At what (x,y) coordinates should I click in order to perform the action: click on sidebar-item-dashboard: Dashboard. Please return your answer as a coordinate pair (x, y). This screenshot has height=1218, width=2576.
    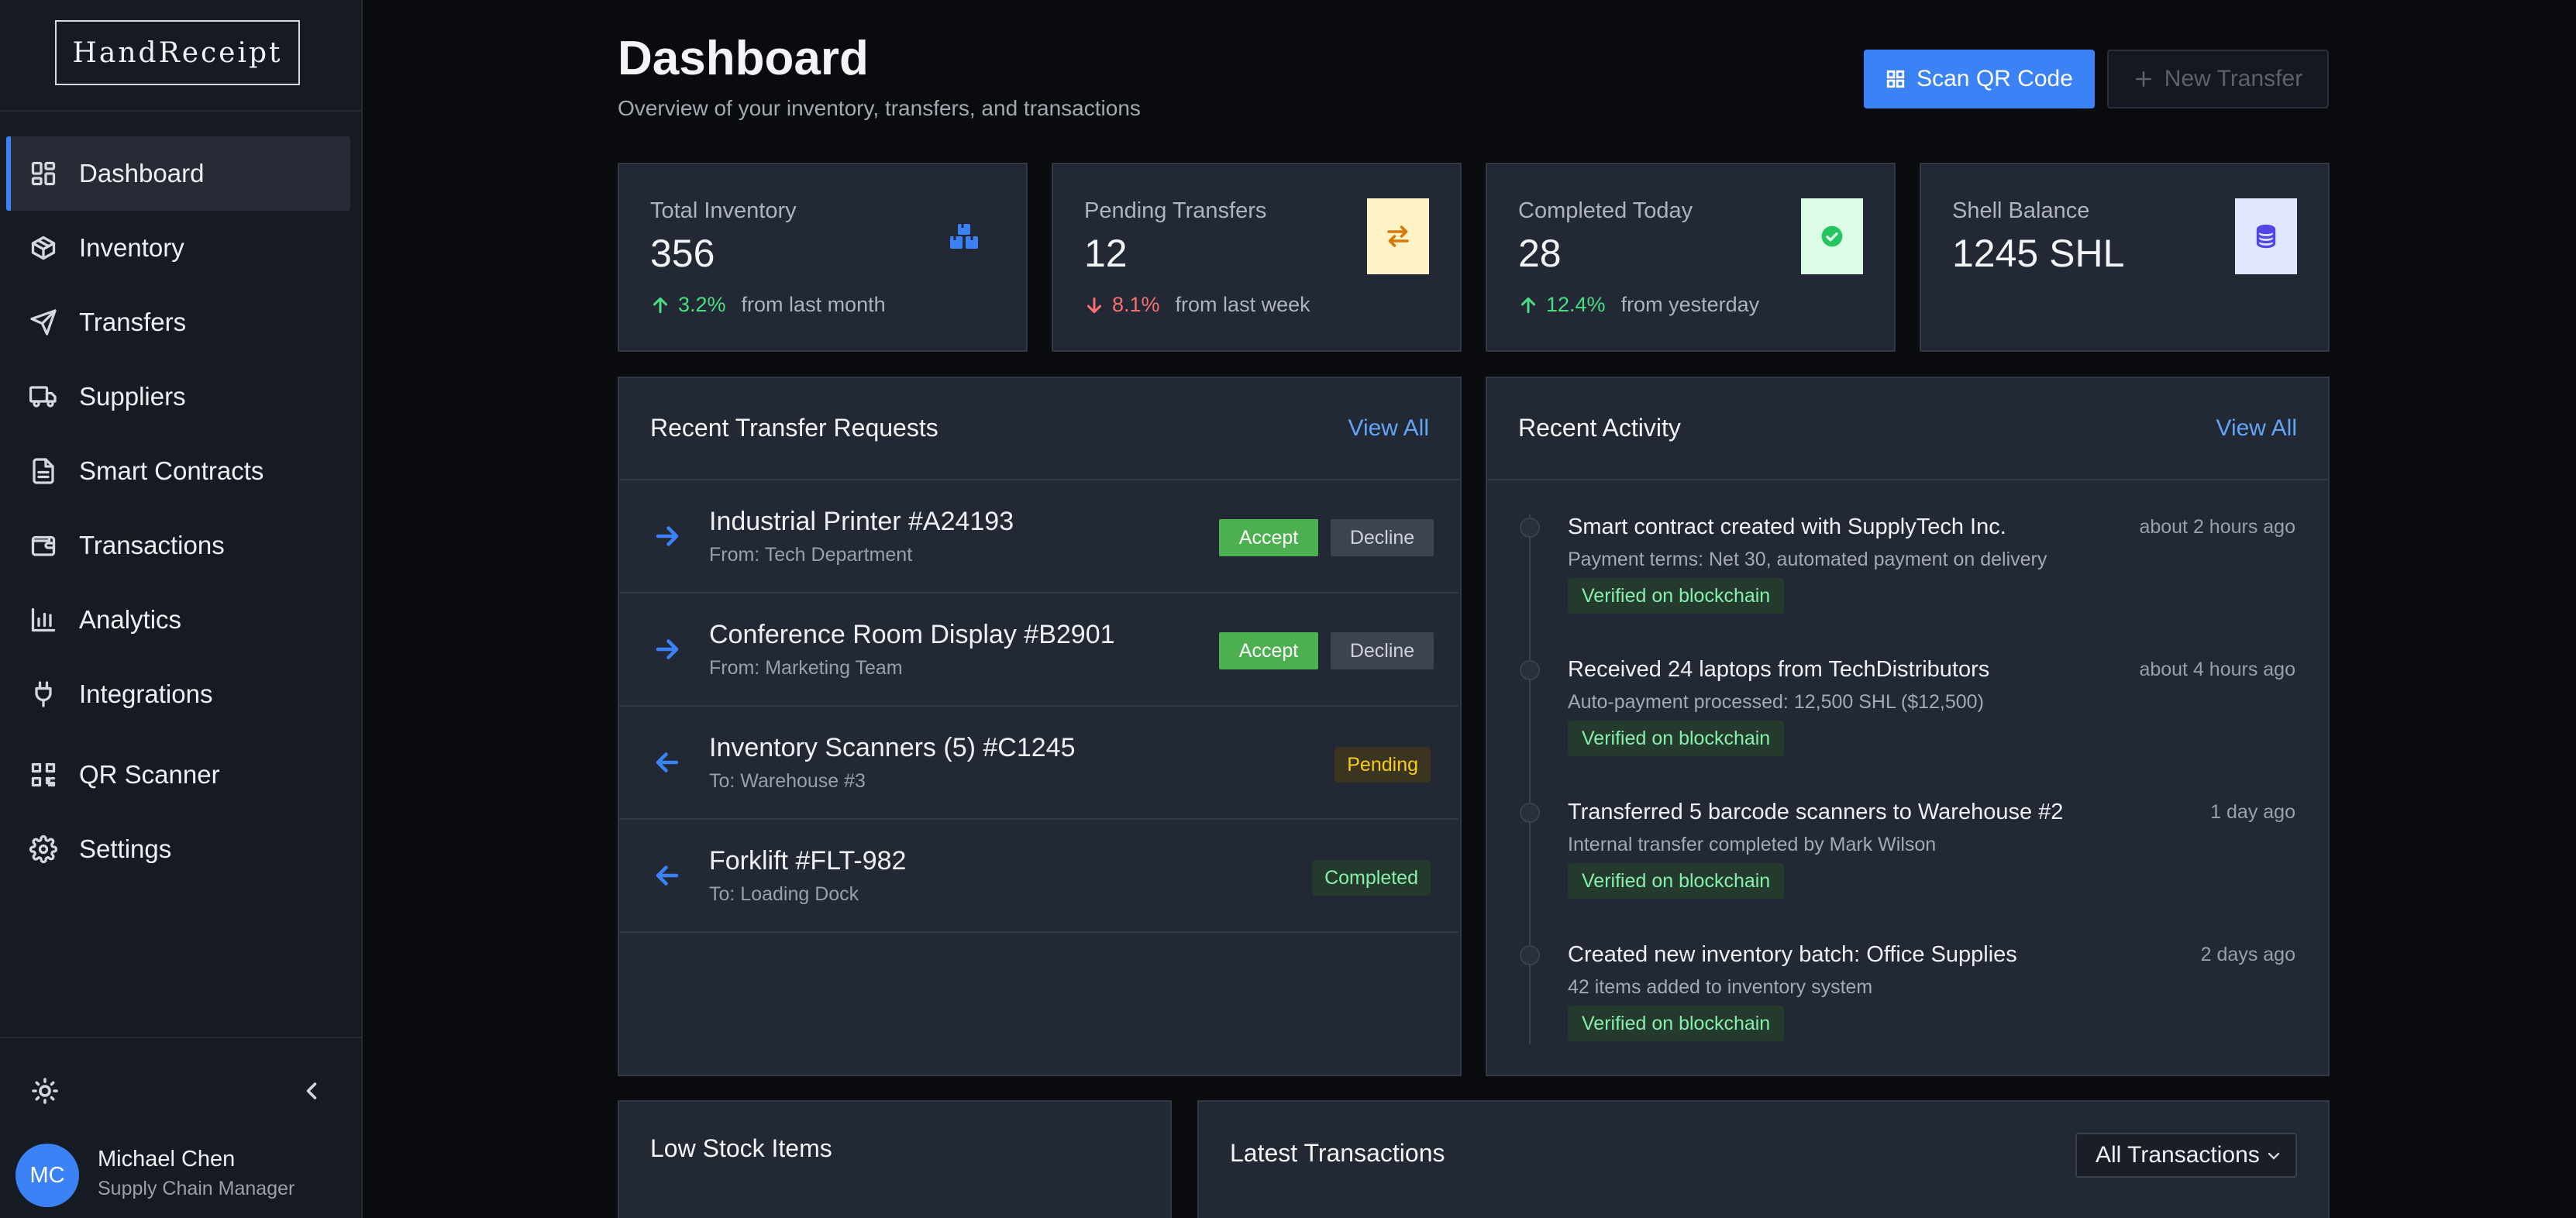
    Looking at the image, I should click on (178, 173).